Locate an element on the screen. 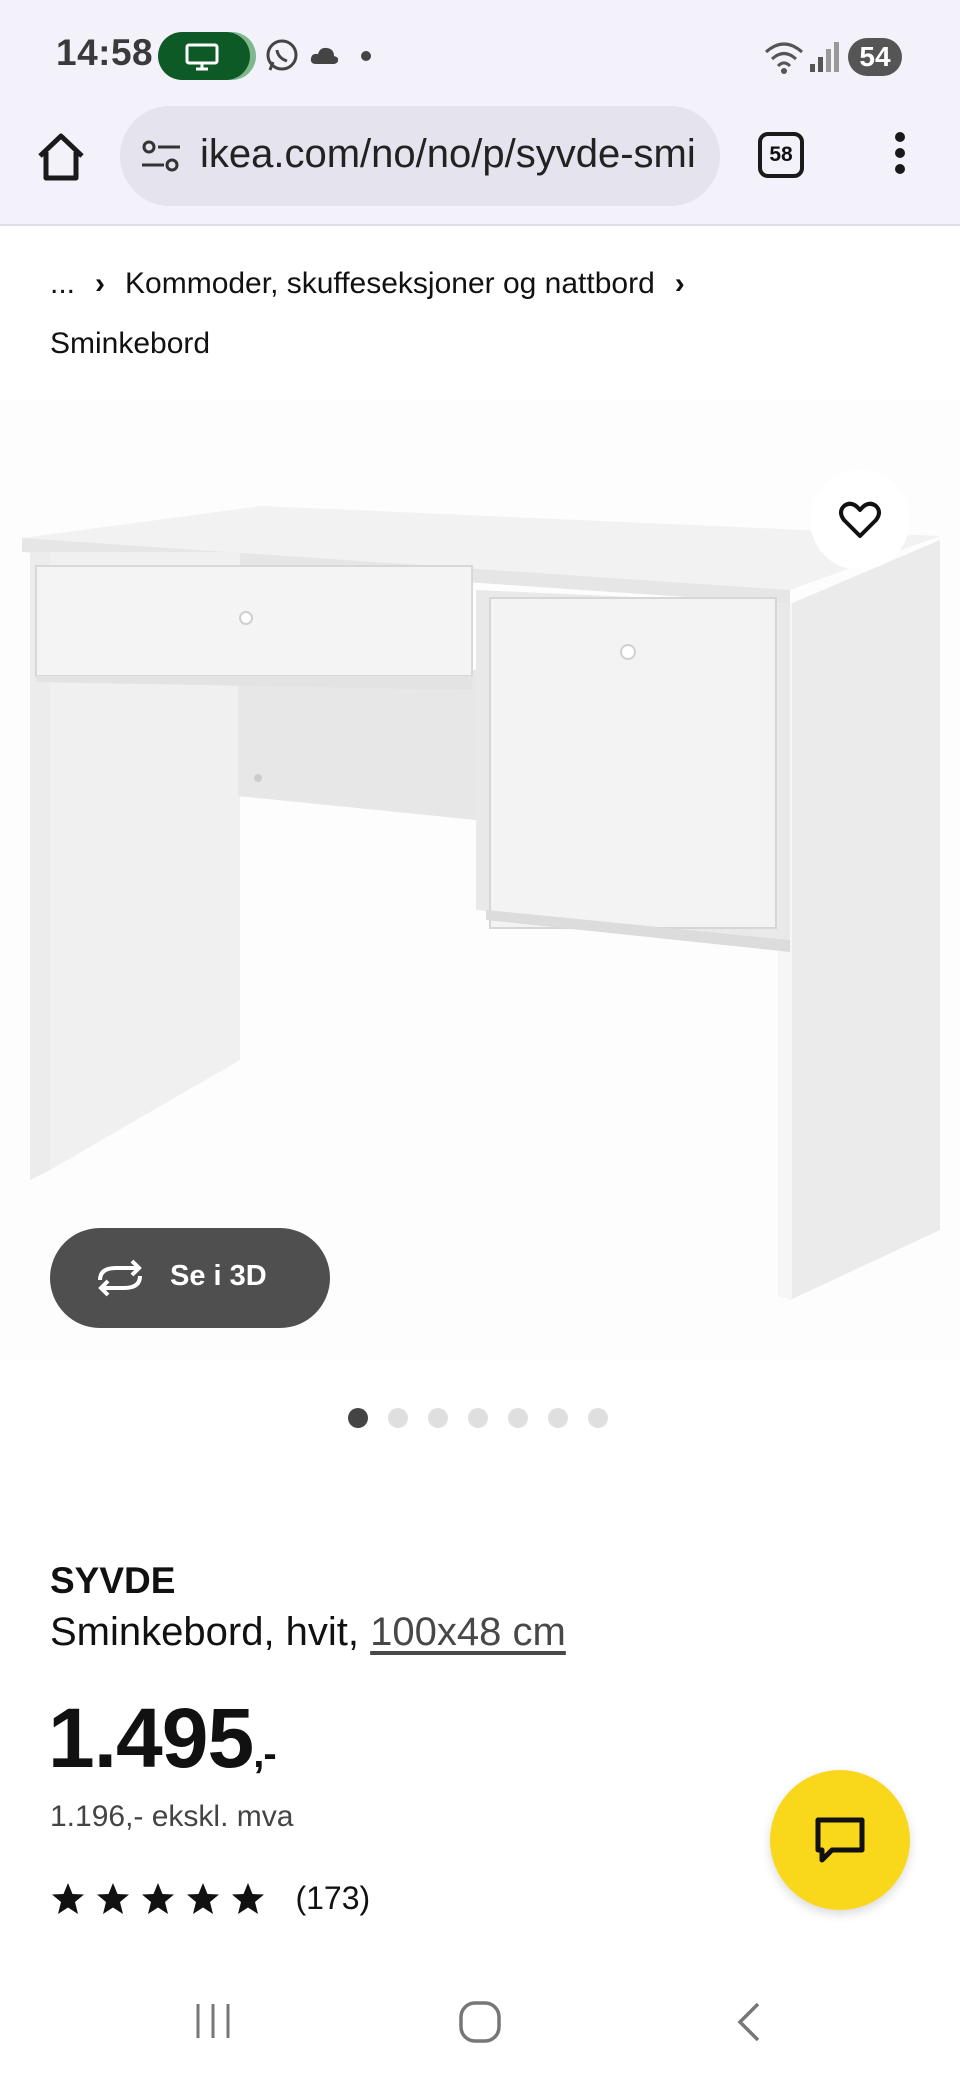 Image resolution: width=960 pixels, height=2080 pixels. price-suffix: ,- is located at coordinates (264, 1754).